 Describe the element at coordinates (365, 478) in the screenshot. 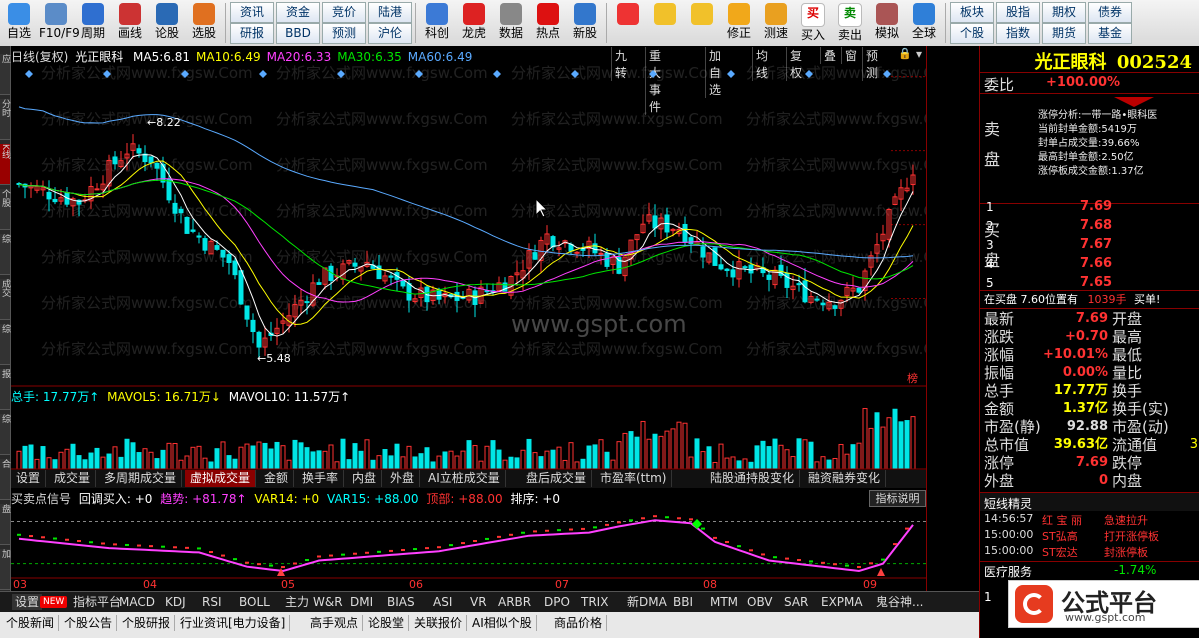

I see `volume-tab: 内盘` at that location.